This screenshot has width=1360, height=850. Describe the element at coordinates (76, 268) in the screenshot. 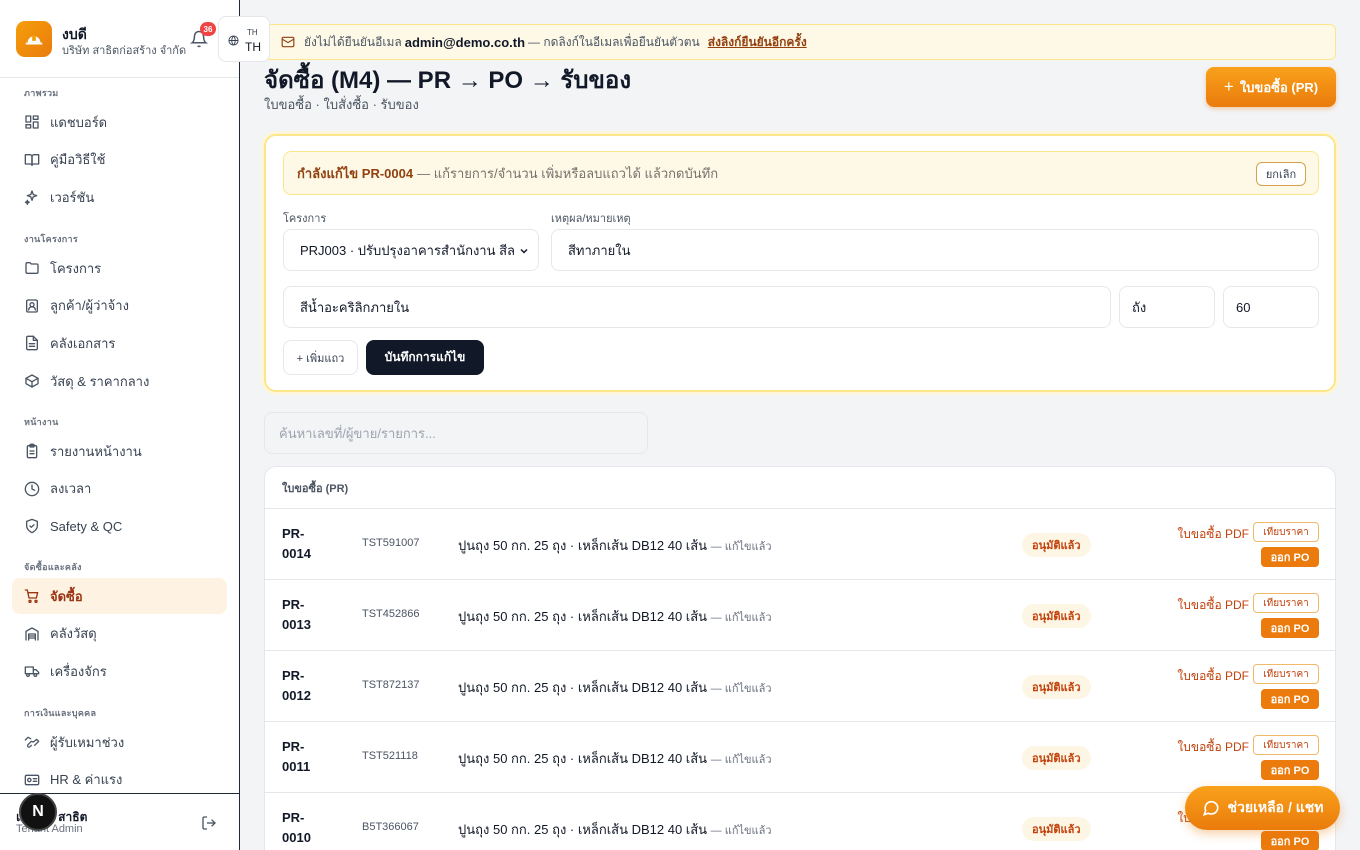

I see `sidebar-item-label: โครงการ` at that location.